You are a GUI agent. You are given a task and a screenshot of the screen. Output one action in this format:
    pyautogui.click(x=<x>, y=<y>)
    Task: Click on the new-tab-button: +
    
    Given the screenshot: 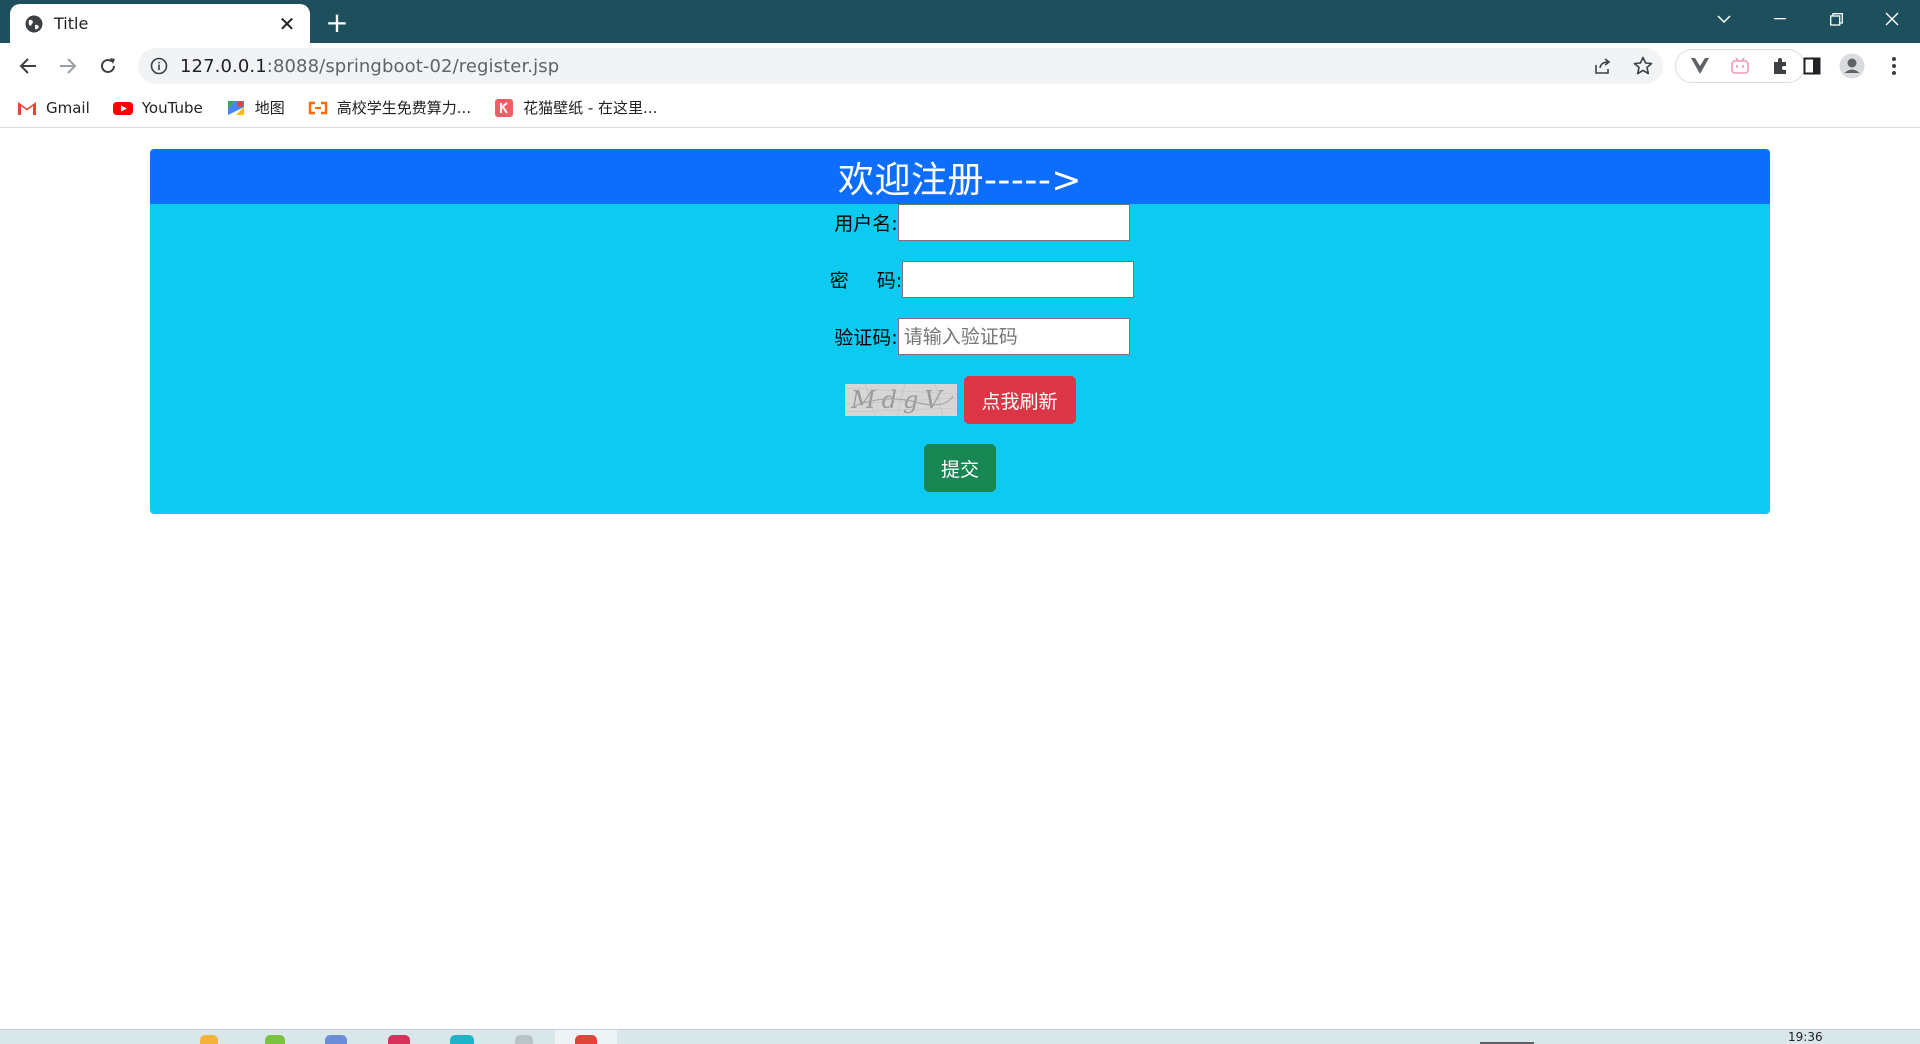 What is the action you would take?
    pyautogui.click(x=337, y=23)
    